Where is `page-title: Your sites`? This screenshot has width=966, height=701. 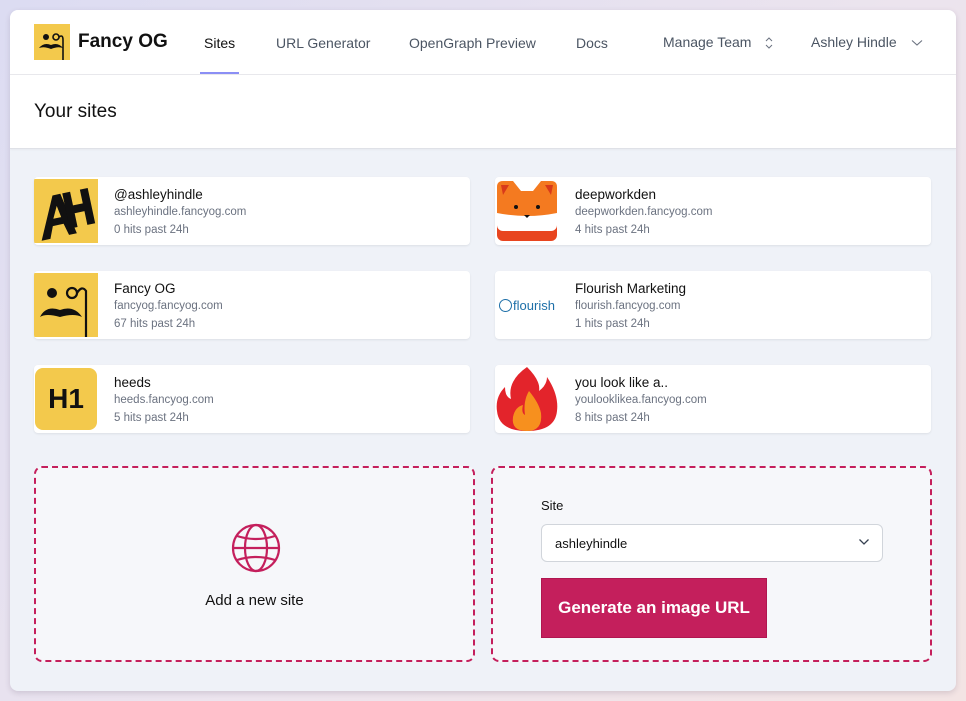
page-title: Your sites is located at coordinates (75, 111).